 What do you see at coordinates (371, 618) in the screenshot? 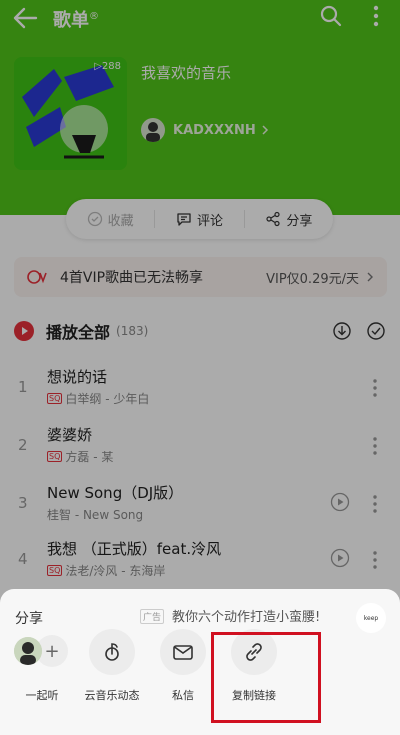
I see `keep-logo: keep` at bounding box center [371, 618].